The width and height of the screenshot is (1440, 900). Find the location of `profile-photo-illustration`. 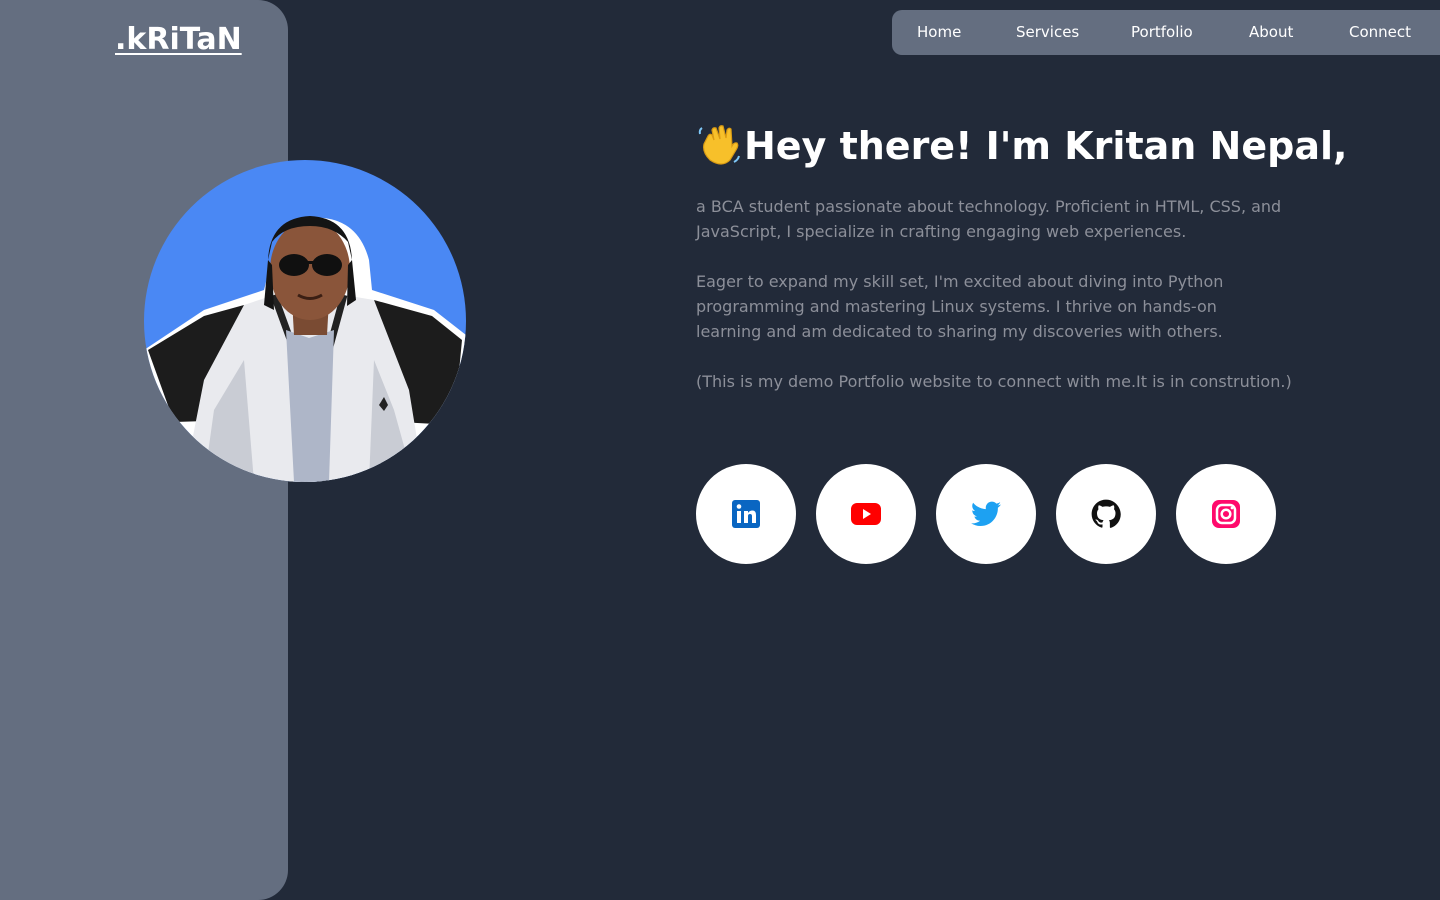

profile-photo-illustration is located at coordinates (305, 349).